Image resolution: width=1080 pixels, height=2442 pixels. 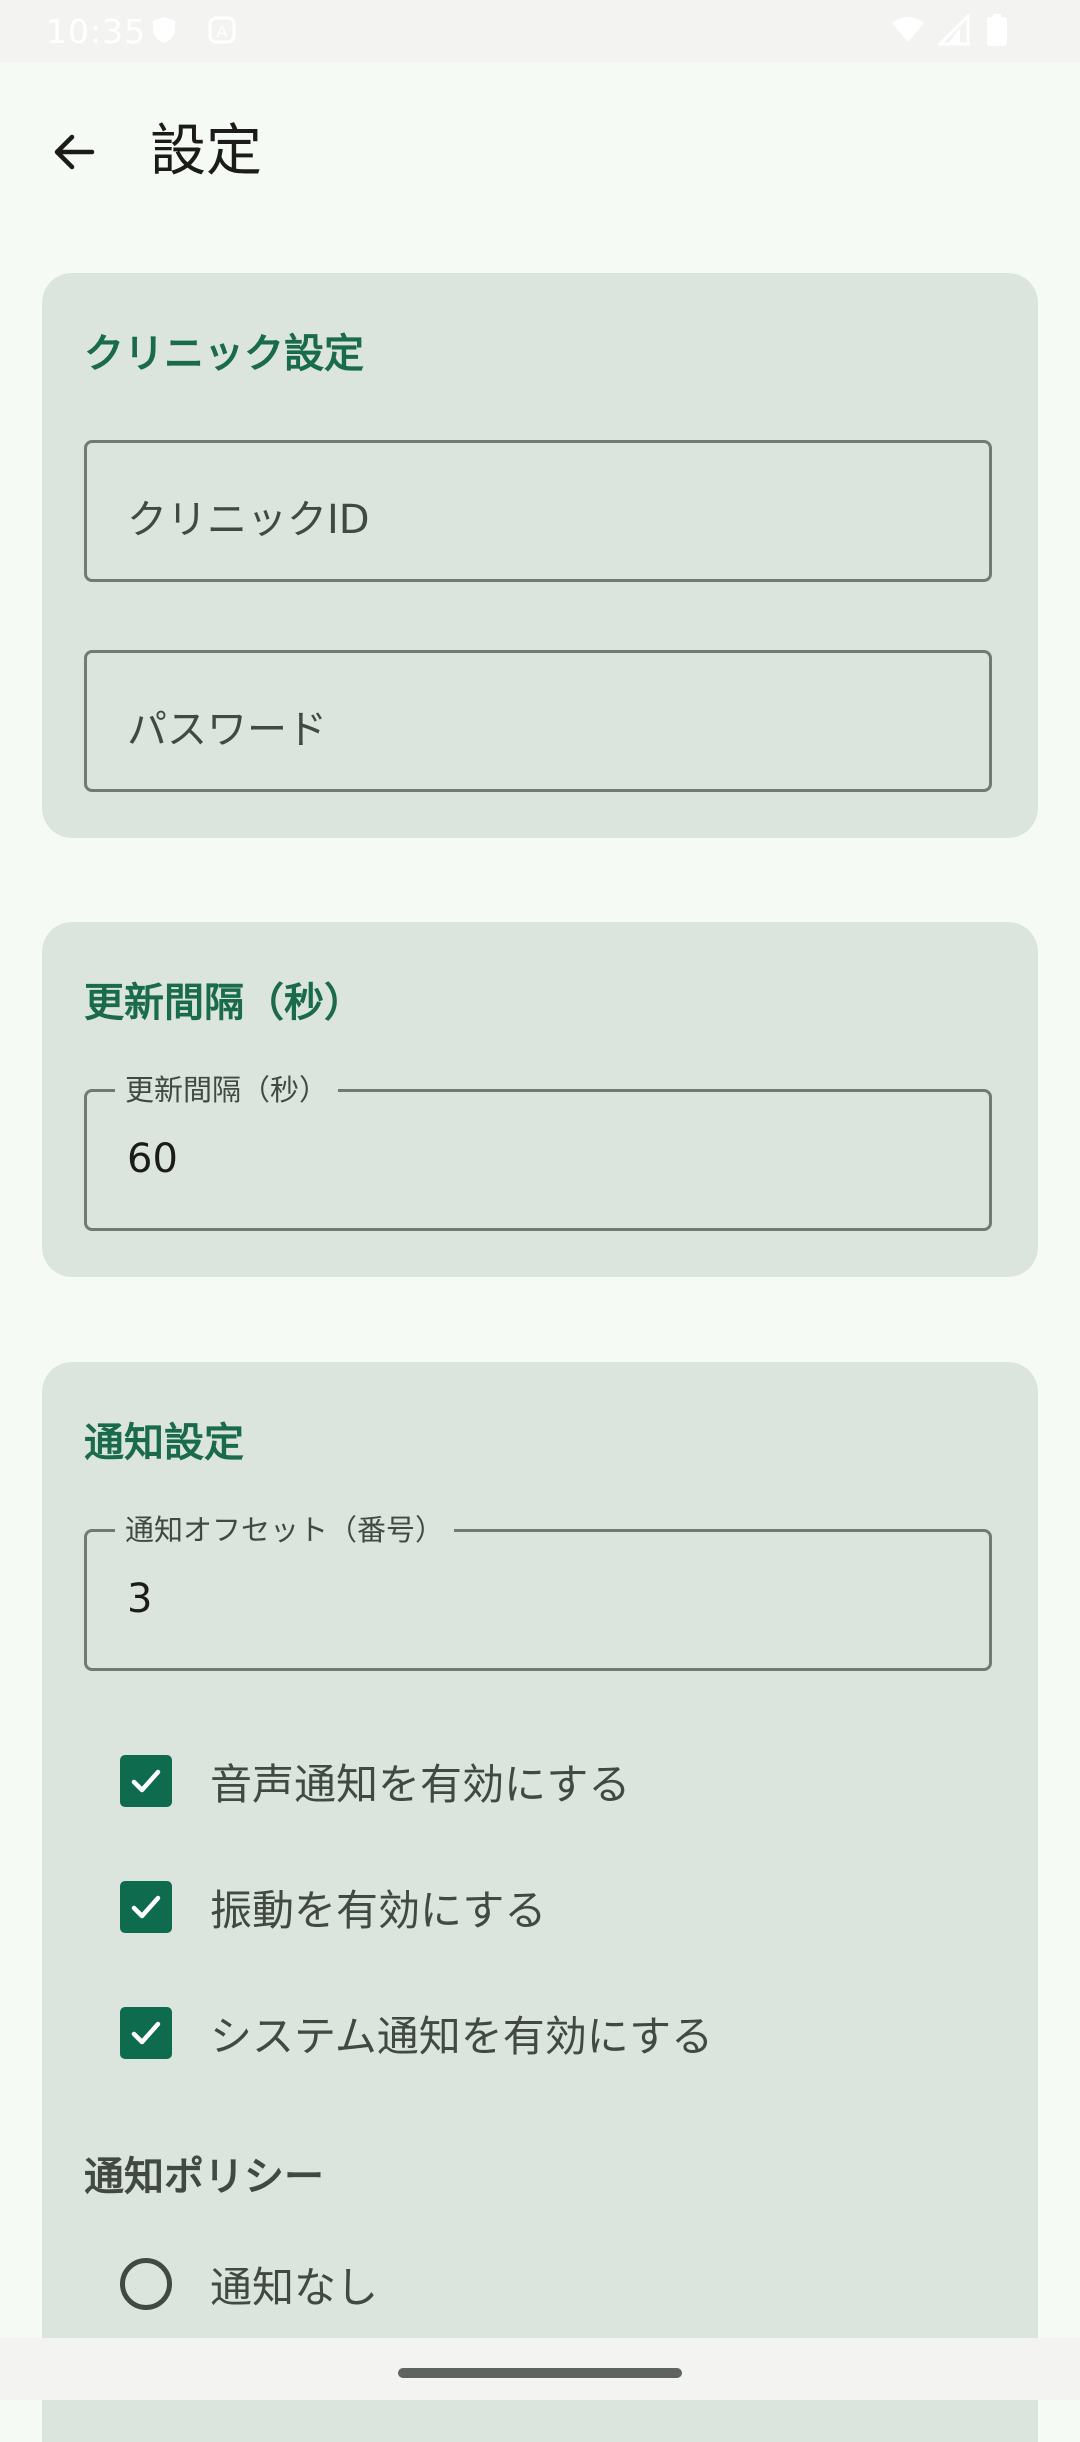 I want to click on voice-notification-checkbox-row: 音声通知を有効にする, so click(x=375, y=1781).